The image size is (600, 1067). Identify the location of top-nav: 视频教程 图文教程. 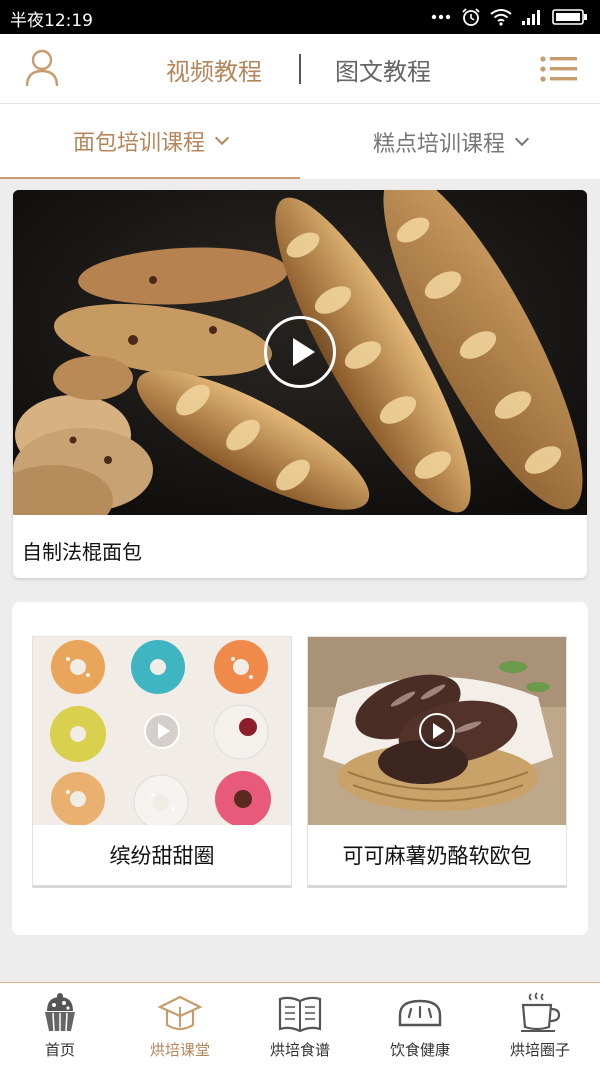
(300, 69).